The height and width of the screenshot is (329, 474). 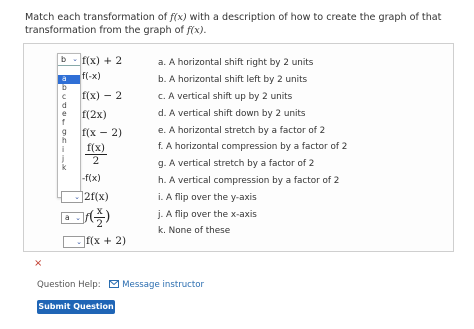 I want to click on transformation-fraction: f(x 2), so click(x=98, y=217).